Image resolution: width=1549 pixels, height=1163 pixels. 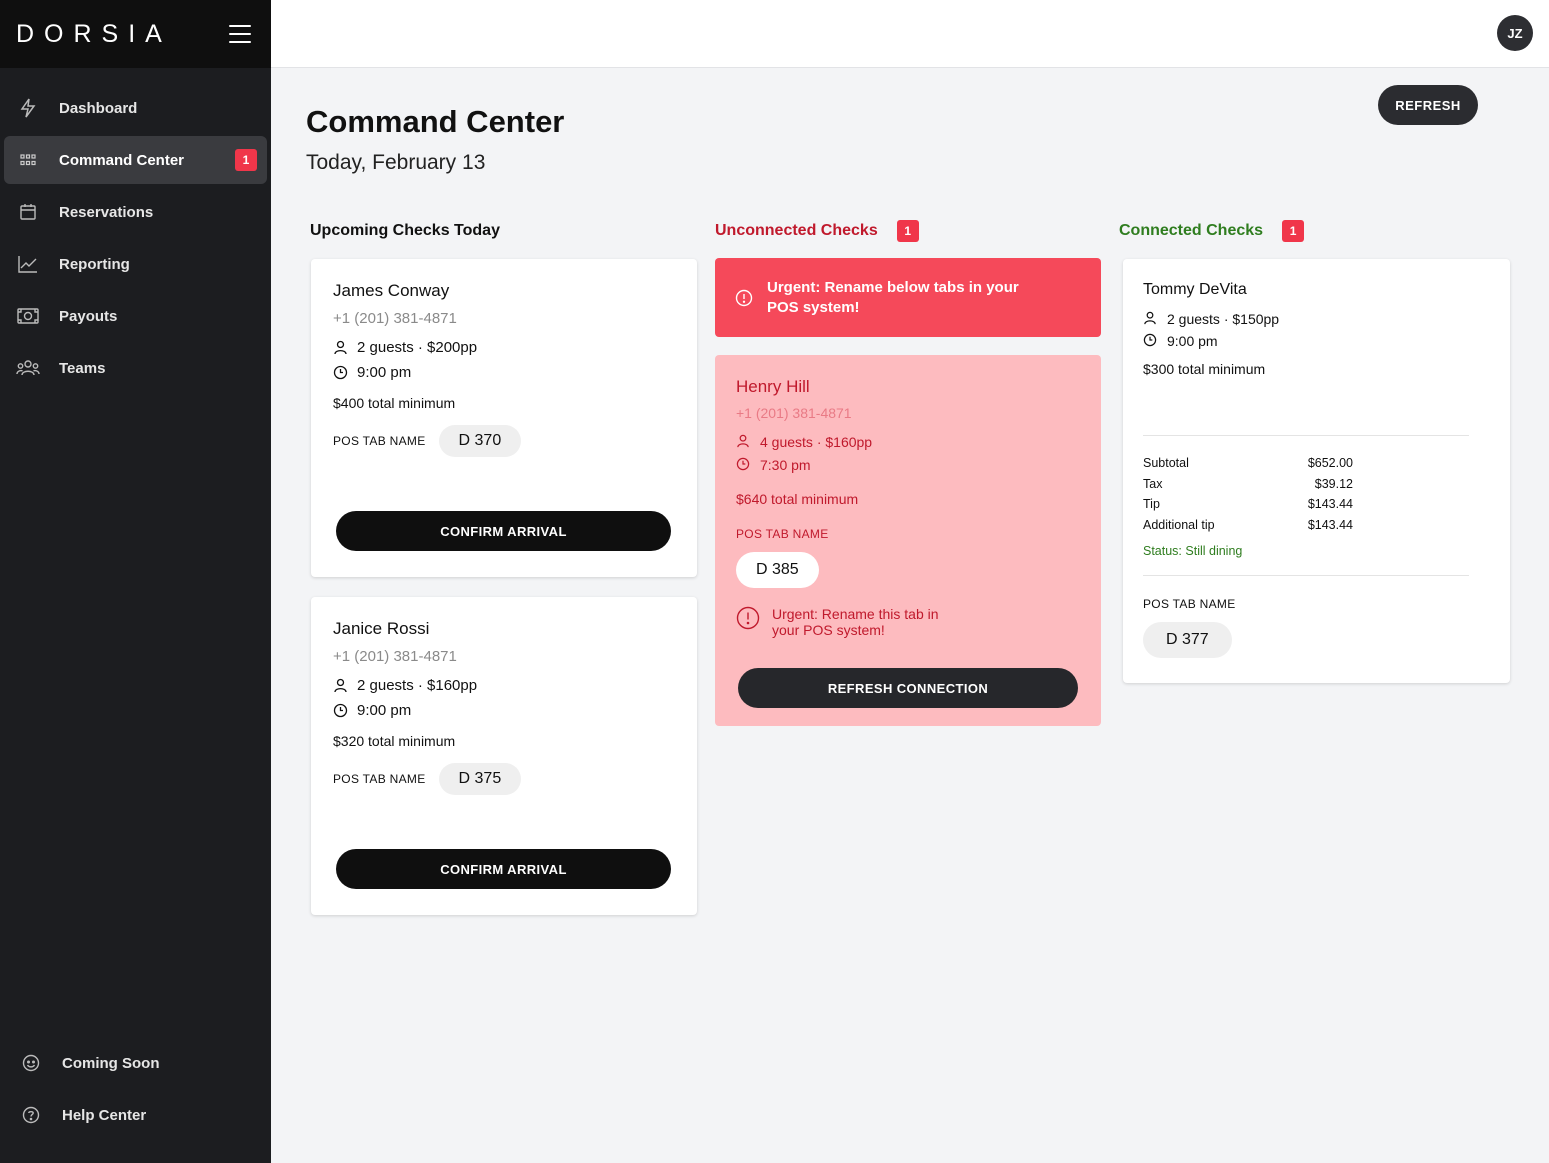 I want to click on sidebar-item-label: Reservations, so click(x=106, y=212).